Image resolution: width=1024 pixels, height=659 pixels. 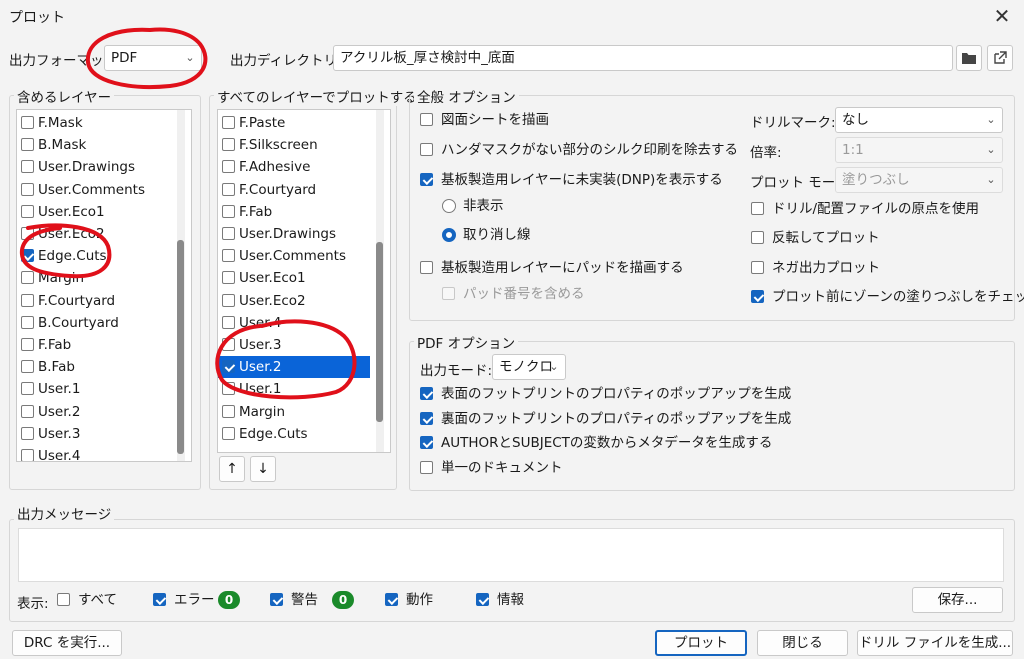 What do you see at coordinates (757, 296) in the screenshot?
I see `zone-fill-check-checkbox` at bounding box center [757, 296].